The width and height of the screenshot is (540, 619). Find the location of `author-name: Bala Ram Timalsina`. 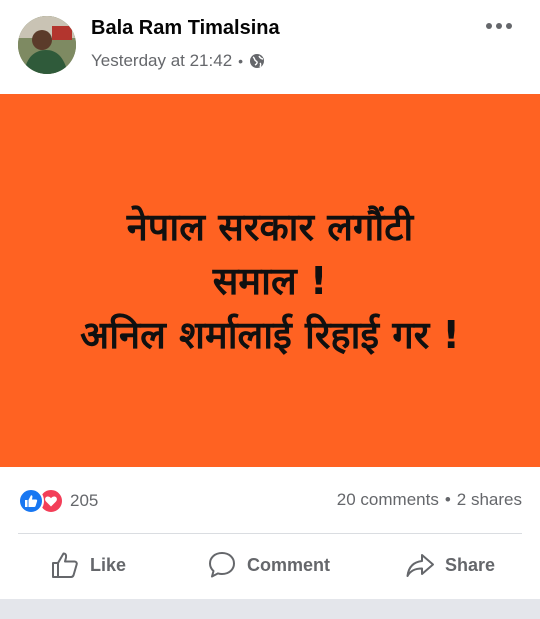

author-name: Bala Ram Timalsina is located at coordinates (185, 28).